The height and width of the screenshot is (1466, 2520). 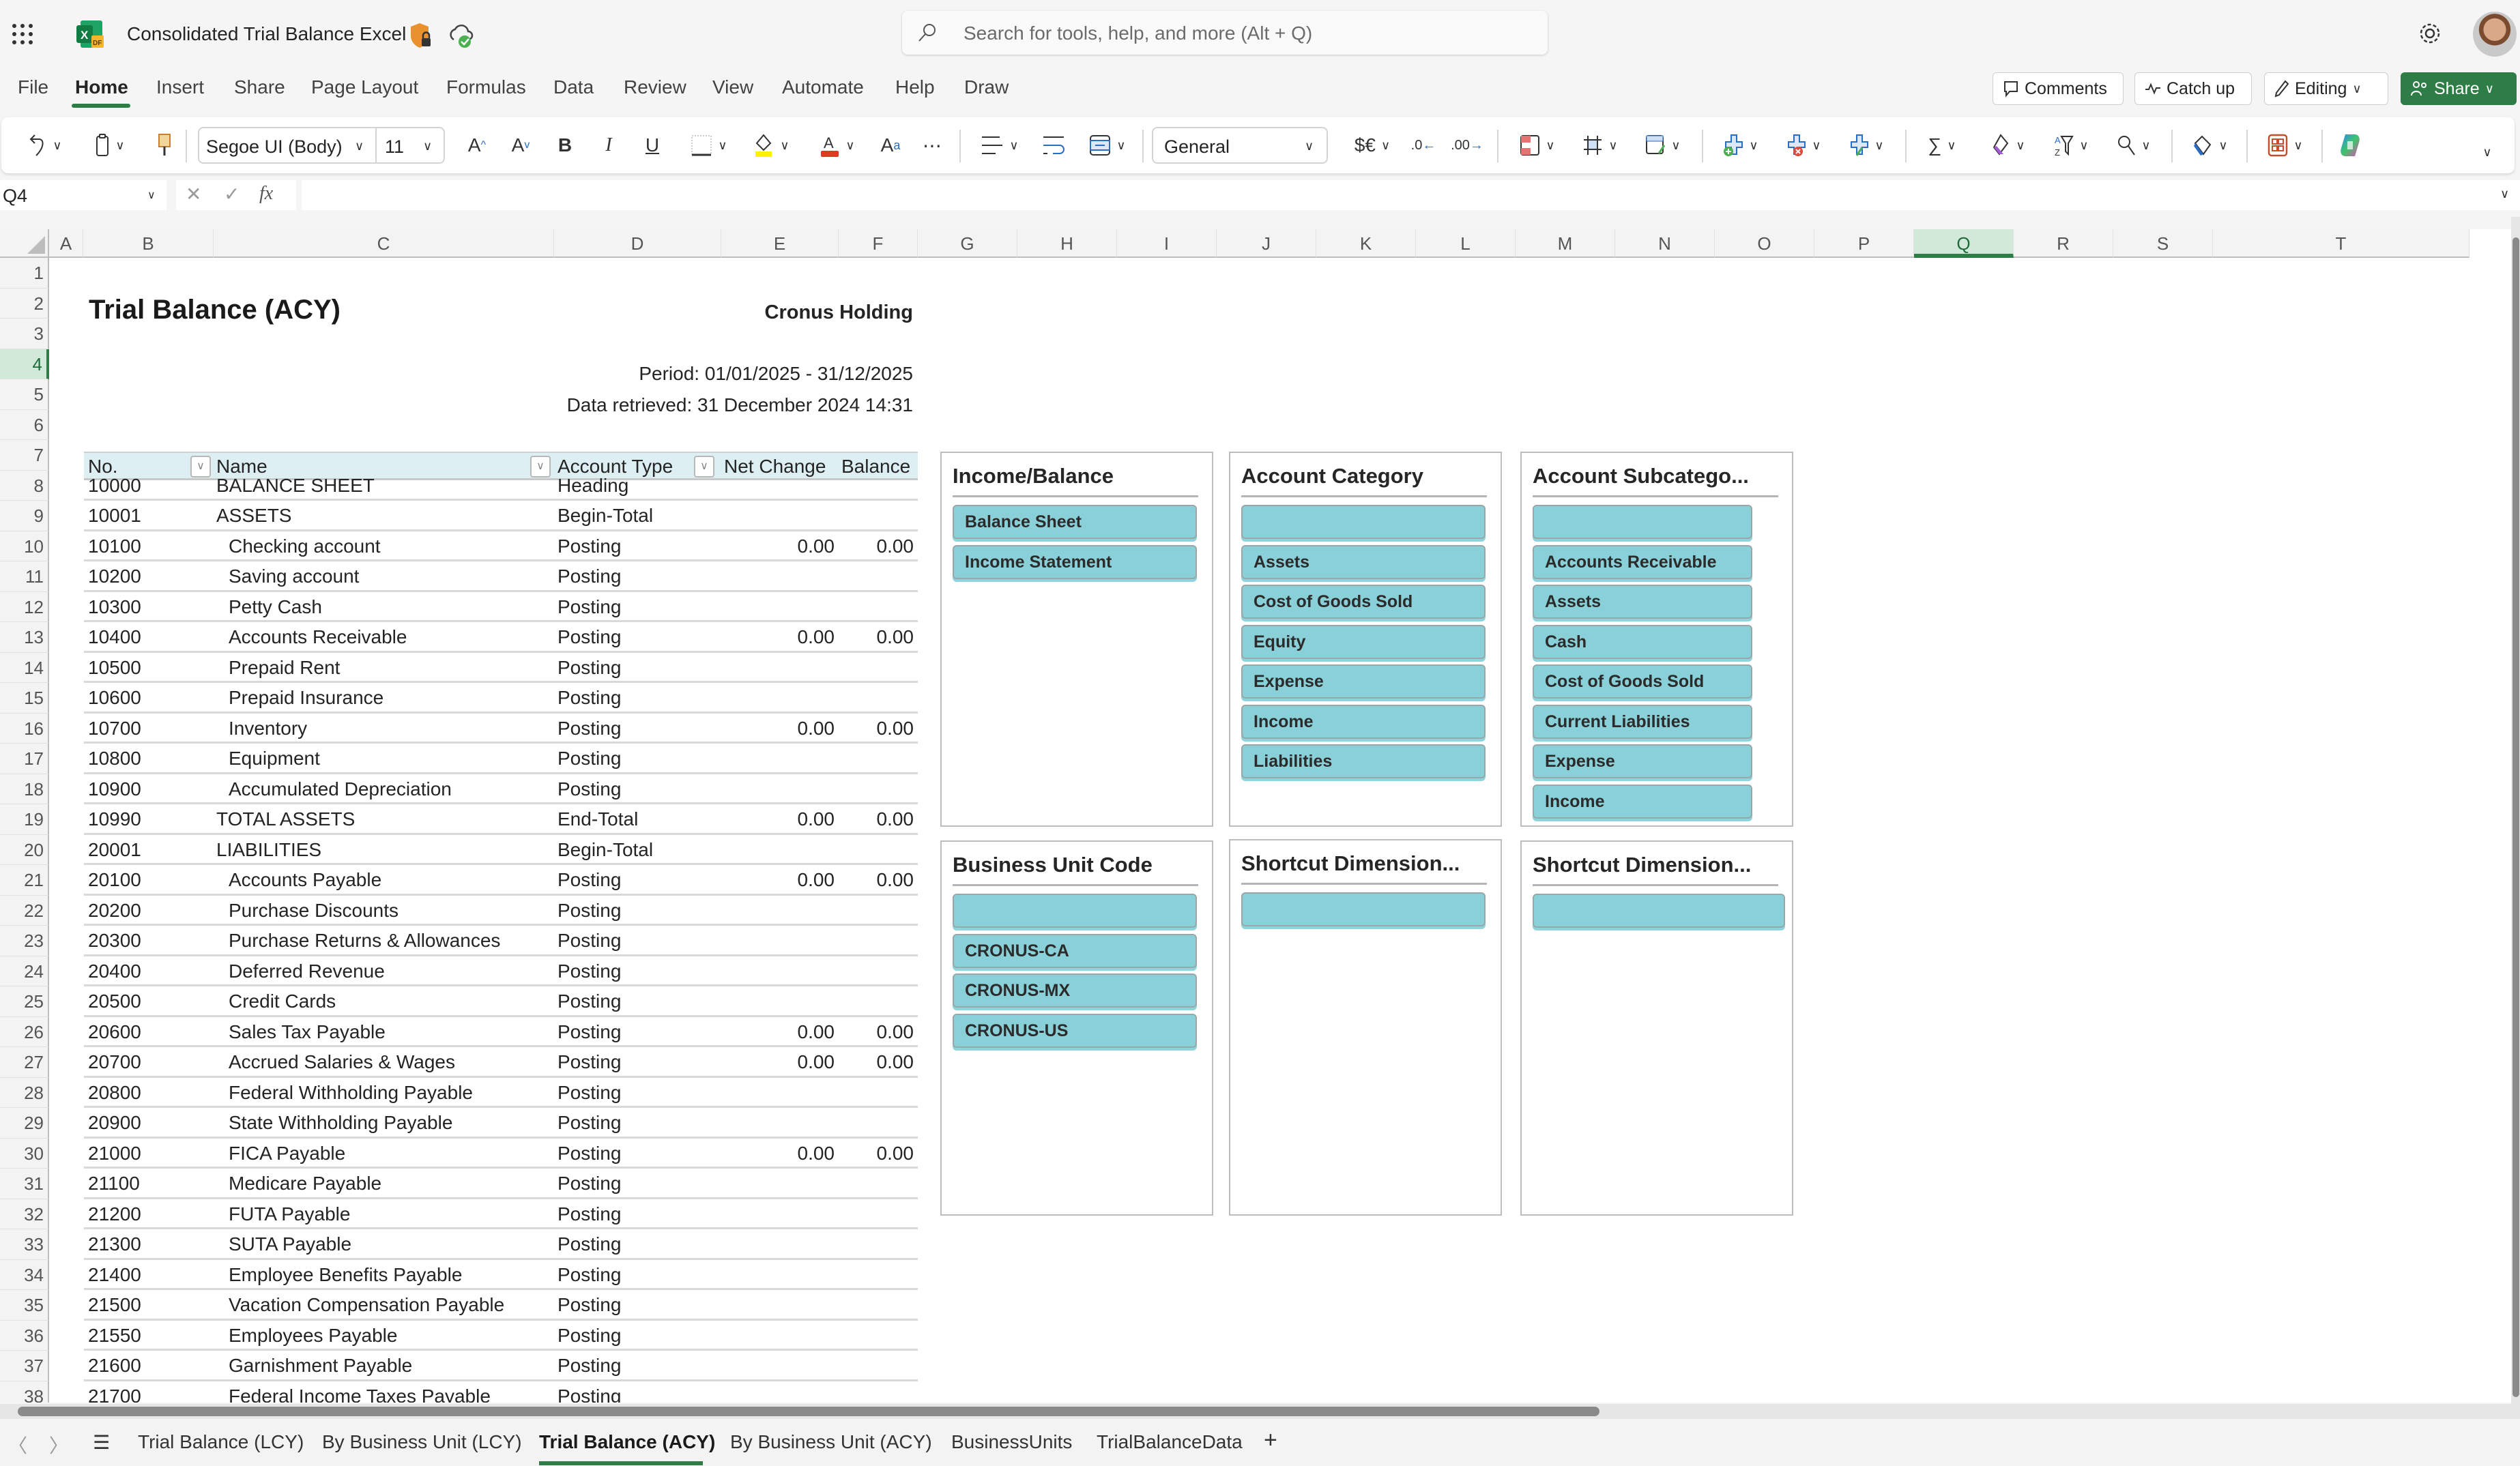 What do you see at coordinates (321, 145) in the screenshot?
I see `font-name-dropdown: Segoe UI (Body) ∨ 11 ∨` at bounding box center [321, 145].